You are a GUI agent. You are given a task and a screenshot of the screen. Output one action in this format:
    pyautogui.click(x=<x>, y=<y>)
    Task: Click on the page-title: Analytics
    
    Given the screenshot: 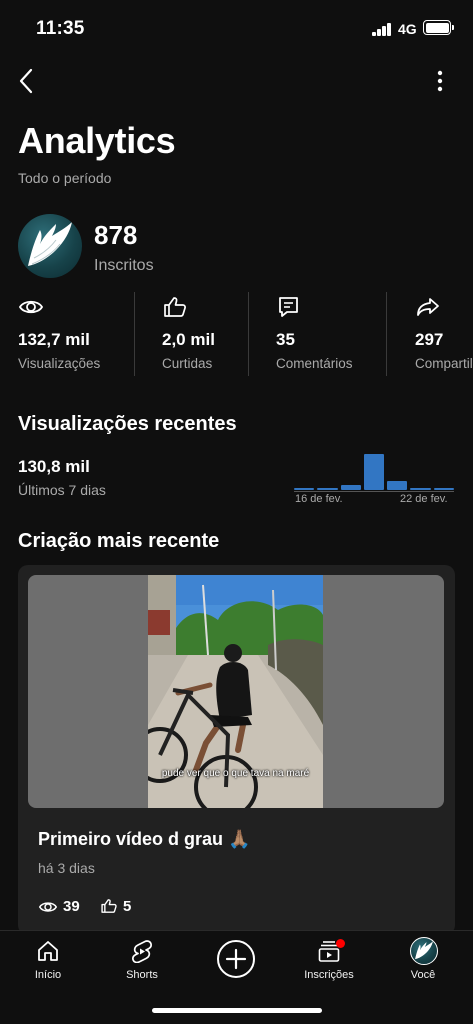 What is the action you would take?
    pyautogui.click(x=97, y=140)
    